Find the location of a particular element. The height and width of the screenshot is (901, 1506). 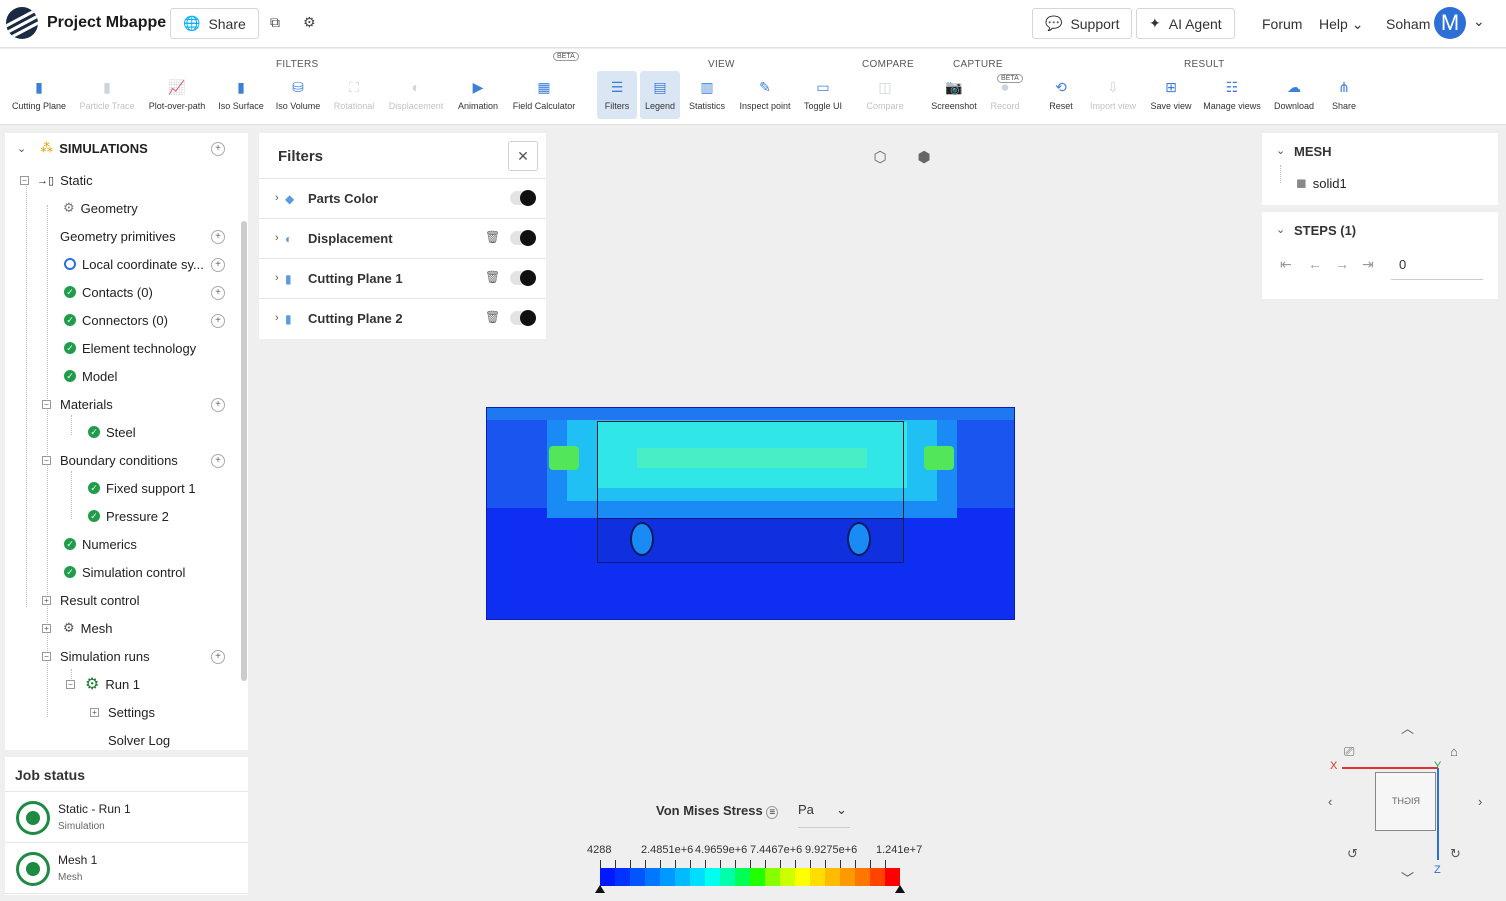

tree-item-simulation-runs: Simulation runs is located at coordinates (105, 656).